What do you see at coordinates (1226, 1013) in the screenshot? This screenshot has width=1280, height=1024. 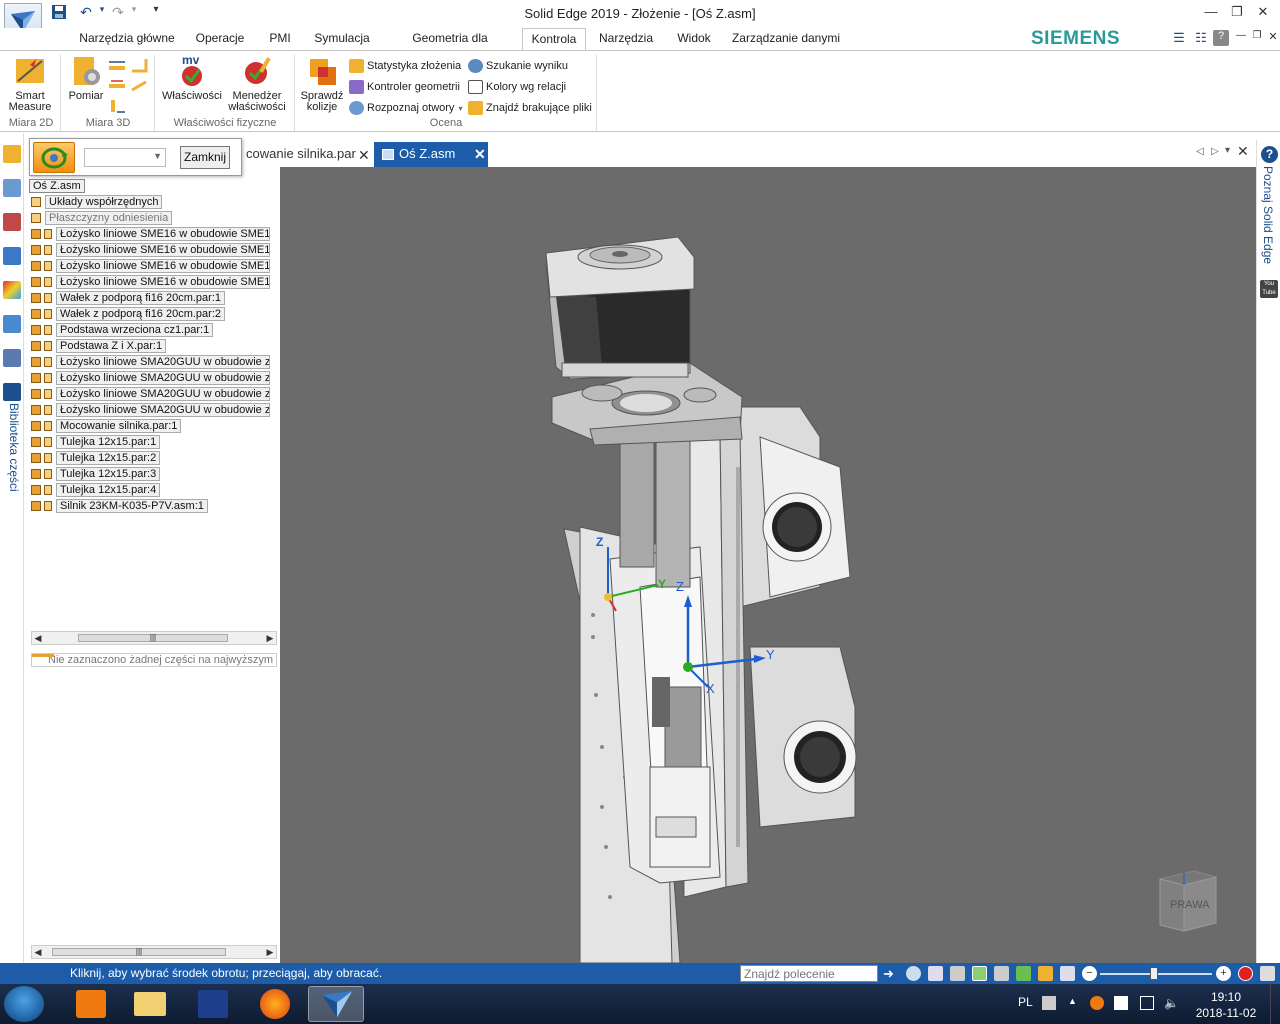 I see `clock-date: 2018-11-02` at bounding box center [1226, 1013].